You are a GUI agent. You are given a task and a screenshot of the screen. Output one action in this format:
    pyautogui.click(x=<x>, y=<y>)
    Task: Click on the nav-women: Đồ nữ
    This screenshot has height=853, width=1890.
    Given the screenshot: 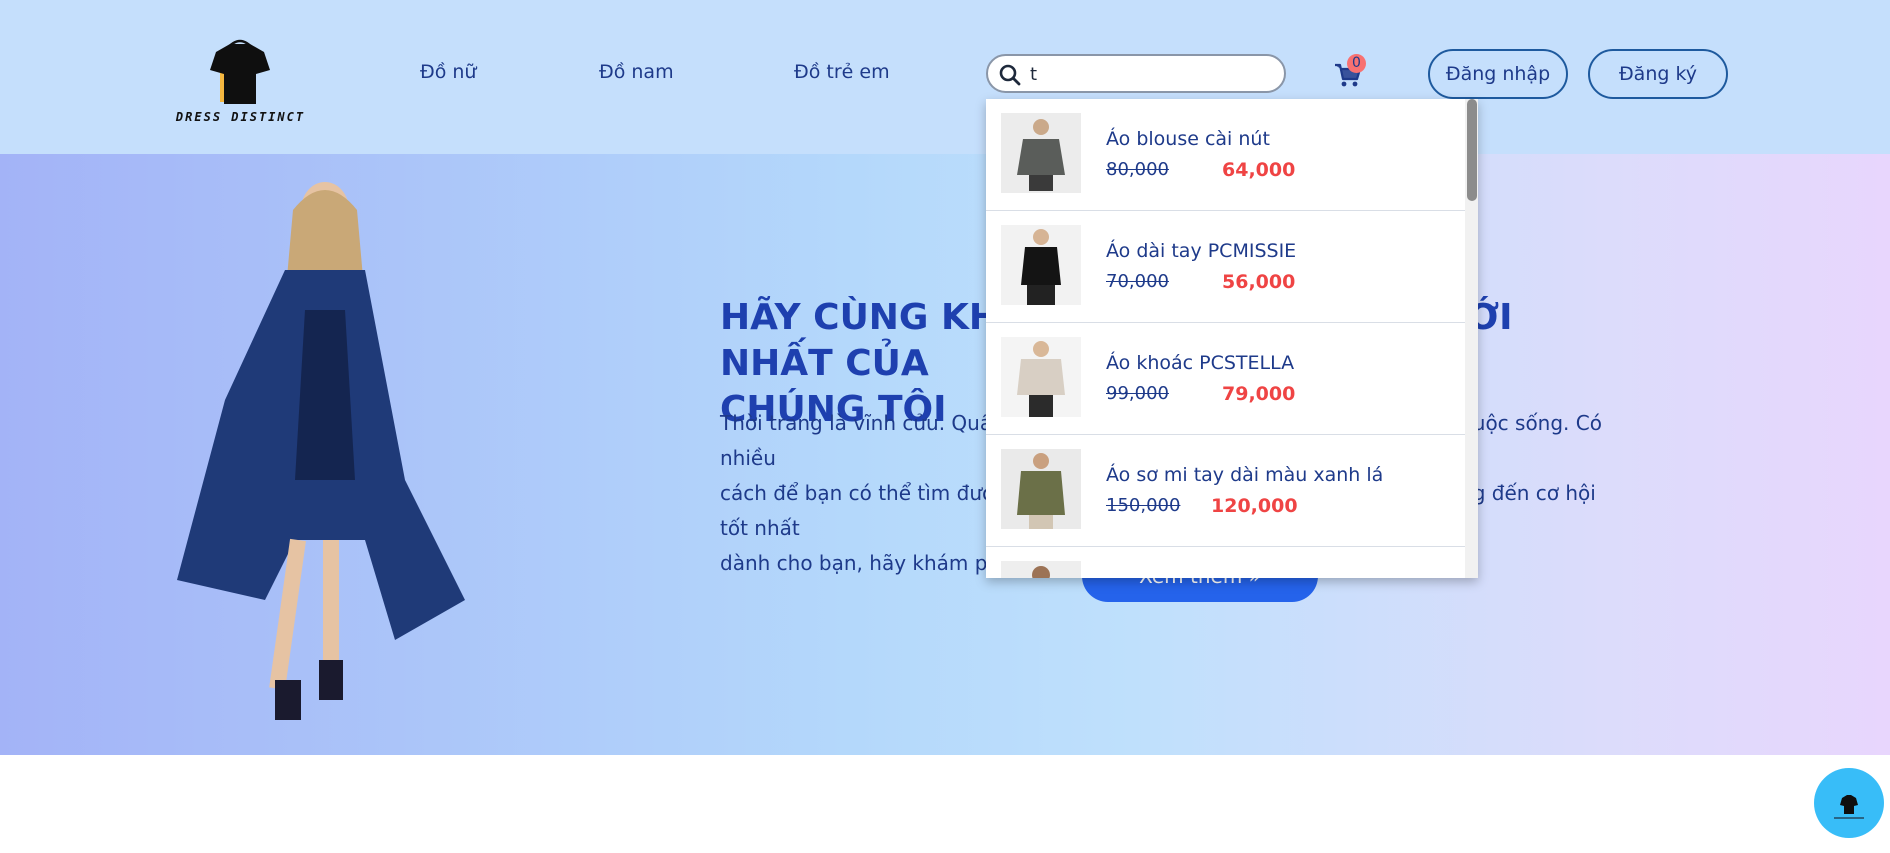 What is the action you would take?
    pyautogui.click(x=448, y=72)
    